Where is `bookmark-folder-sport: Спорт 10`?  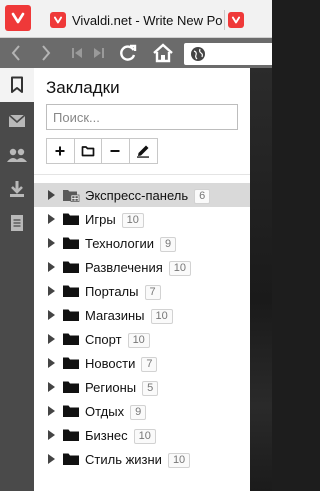
bookmark-folder-sport: Спорт 10 is located at coordinates (142, 339).